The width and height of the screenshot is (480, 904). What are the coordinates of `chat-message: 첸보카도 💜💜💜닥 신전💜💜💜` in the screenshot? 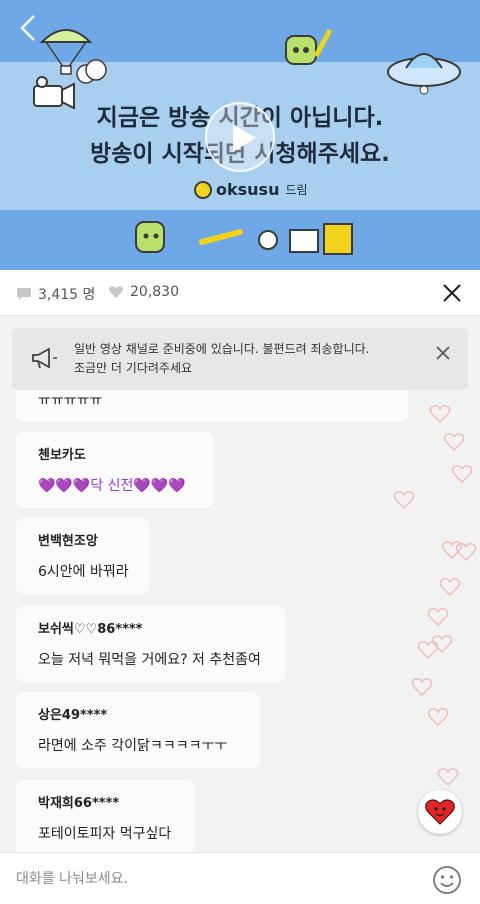 It's located at (115, 470).